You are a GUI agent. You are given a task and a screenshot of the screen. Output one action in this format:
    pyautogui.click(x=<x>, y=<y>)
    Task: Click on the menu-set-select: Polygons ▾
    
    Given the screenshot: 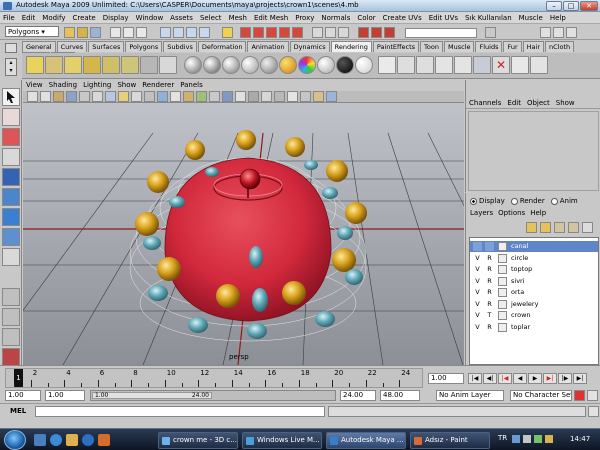 What is the action you would take?
    pyautogui.click(x=32, y=31)
    